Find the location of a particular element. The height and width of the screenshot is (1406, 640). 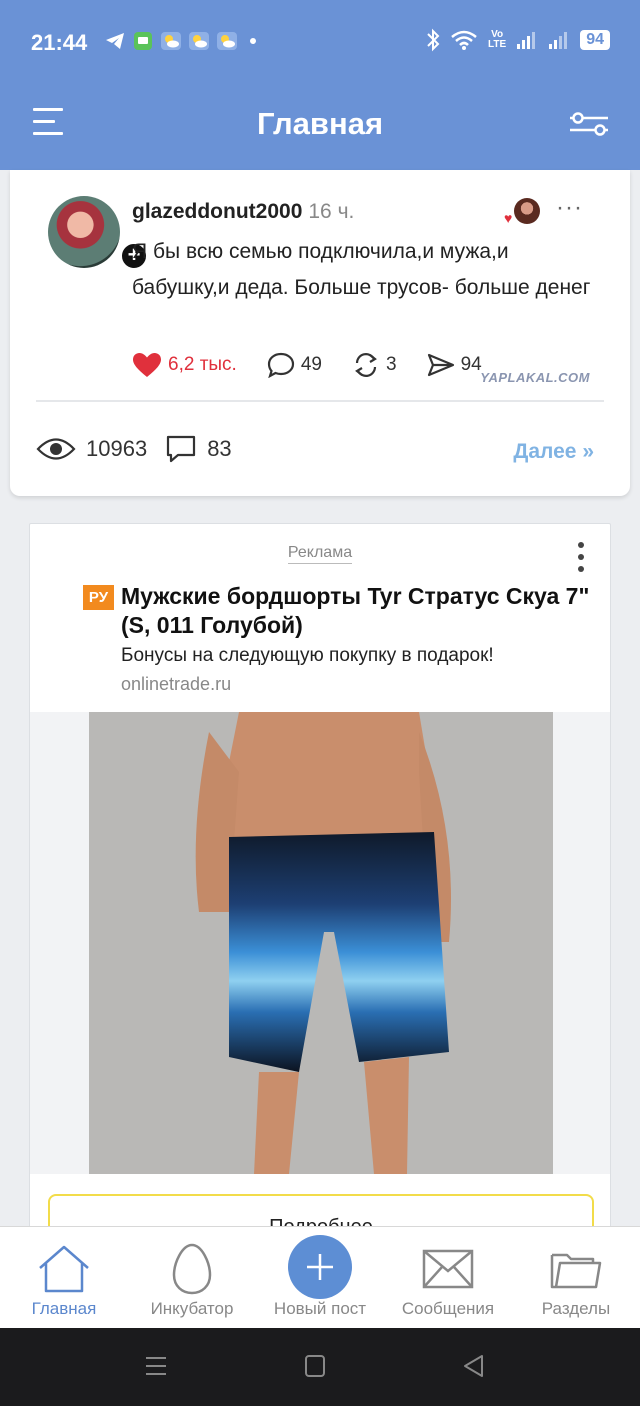

new-post-fab is located at coordinates (320, 1267).